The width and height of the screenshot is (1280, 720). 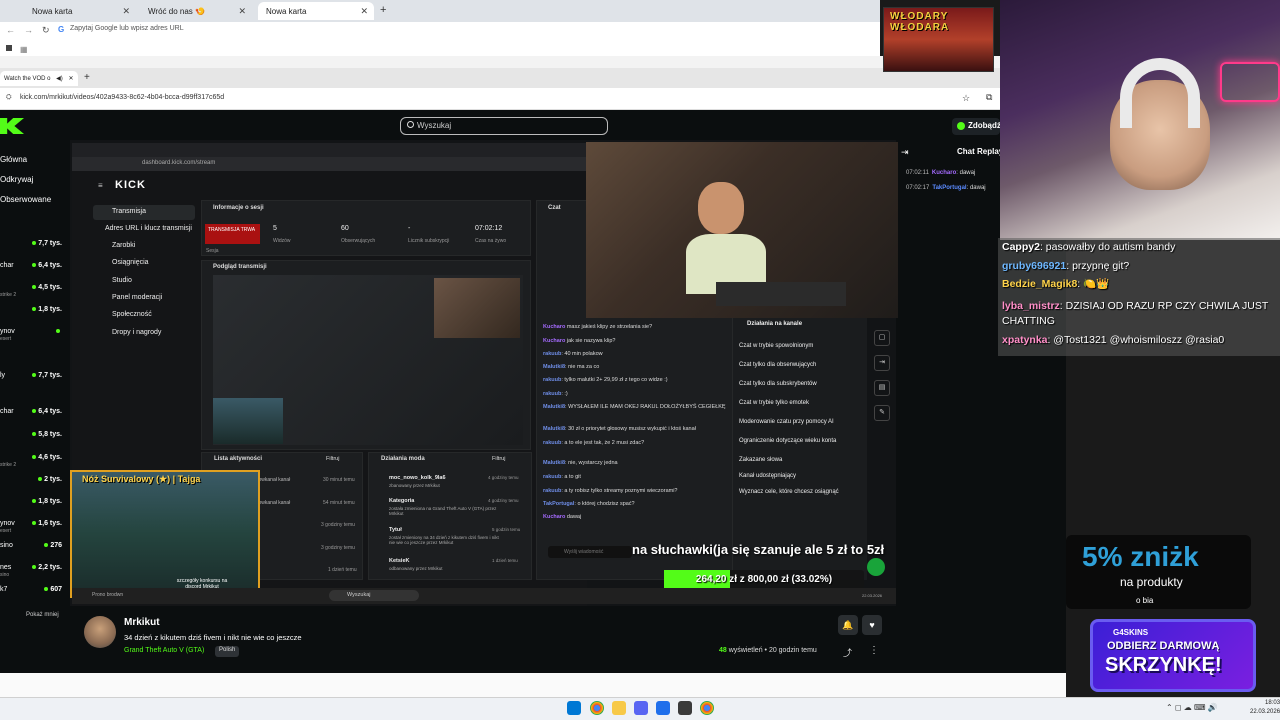 What do you see at coordinates (584, 367) in the screenshot?
I see `chat-msg: nie ma za co` at bounding box center [584, 367].